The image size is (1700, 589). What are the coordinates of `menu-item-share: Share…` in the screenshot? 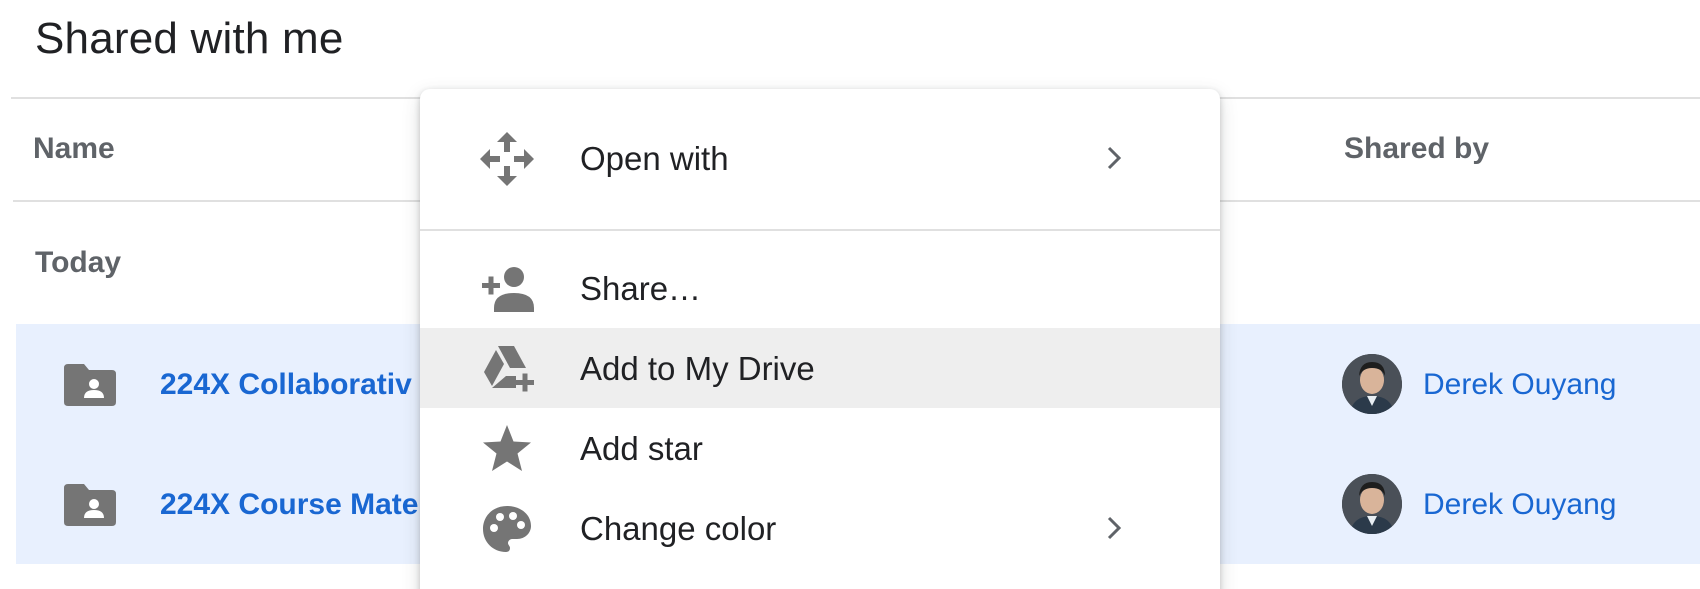 It's located at (820, 288).